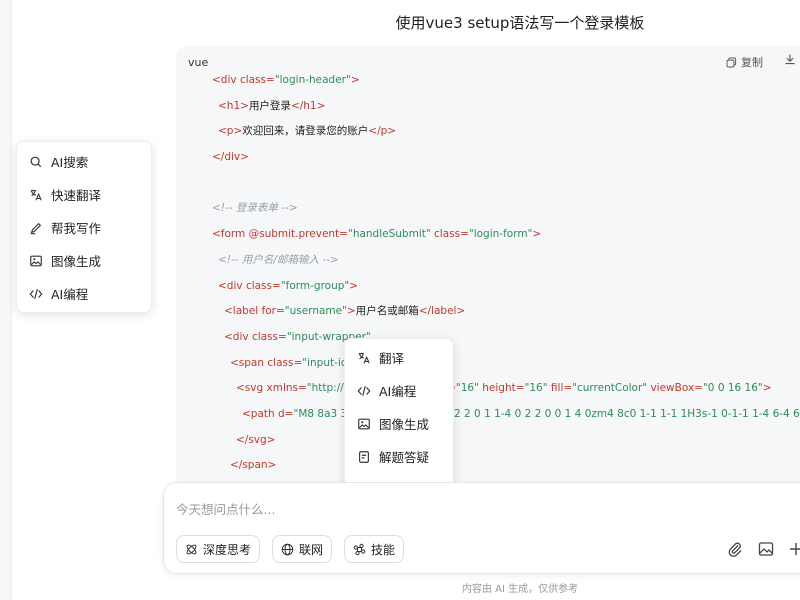  I want to click on attachment-icon, so click(735, 549).